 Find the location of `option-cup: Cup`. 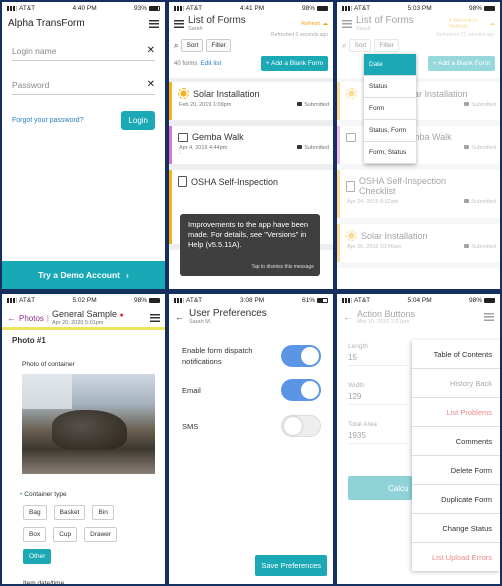

option-cup: Cup is located at coordinates (65, 534).